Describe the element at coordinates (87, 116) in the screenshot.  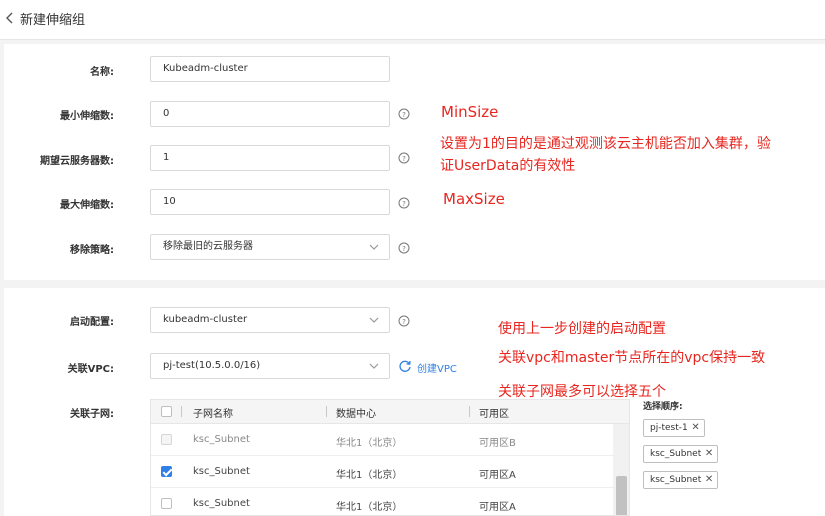
I see `min-size-label: 最小伸缩数:` at that location.